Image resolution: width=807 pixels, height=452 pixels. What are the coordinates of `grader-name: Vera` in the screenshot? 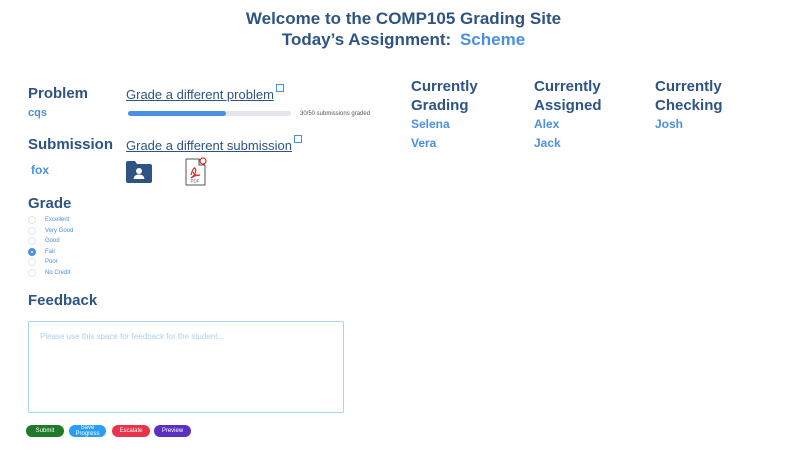 It's located at (424, 143).